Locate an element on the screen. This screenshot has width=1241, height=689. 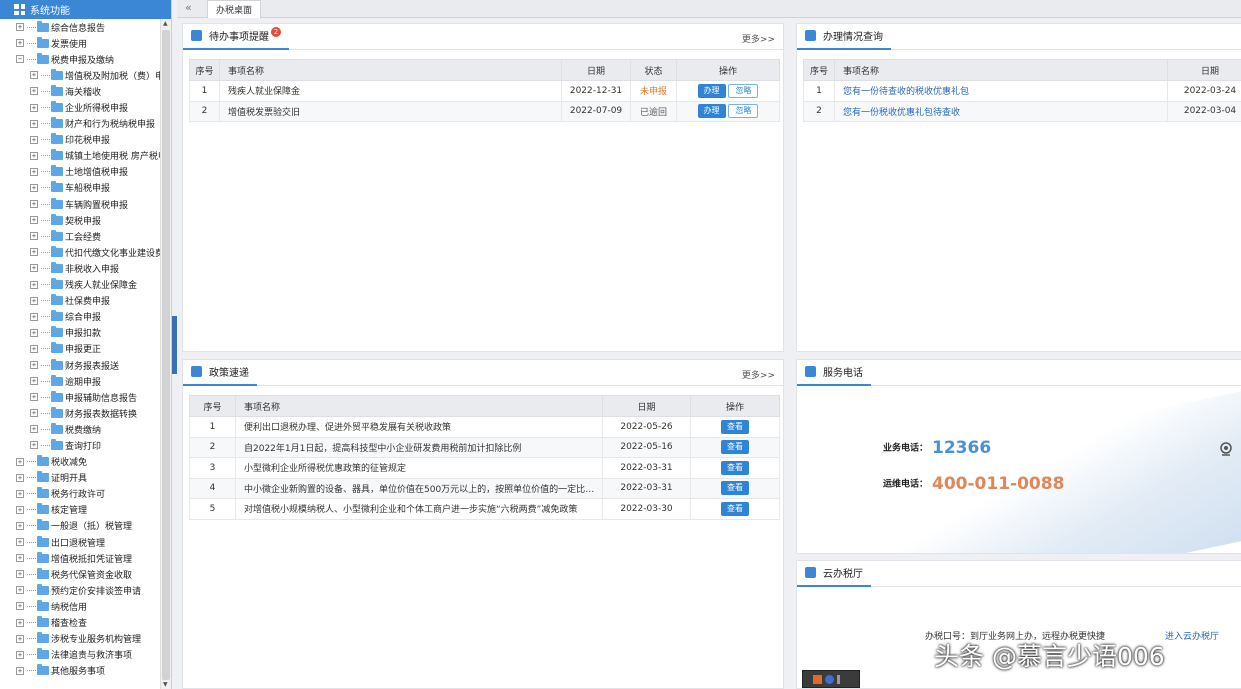
tree-node: + 涉税专业服务机构管理 is located at coordinates (80, 639).